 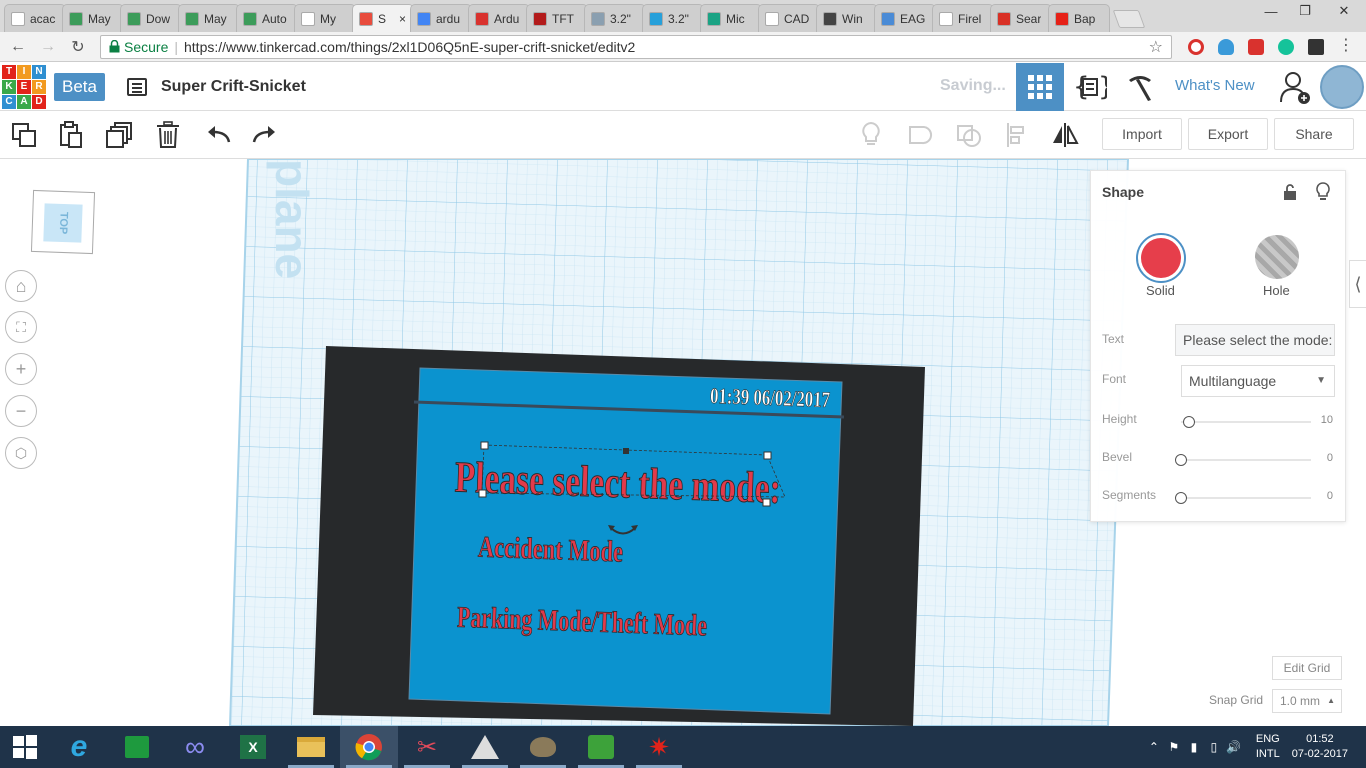 What do you see at coordinates (138, 47) in the screenshot?
I see `secure-indicator: Secure` at bounding box center [138, 47].